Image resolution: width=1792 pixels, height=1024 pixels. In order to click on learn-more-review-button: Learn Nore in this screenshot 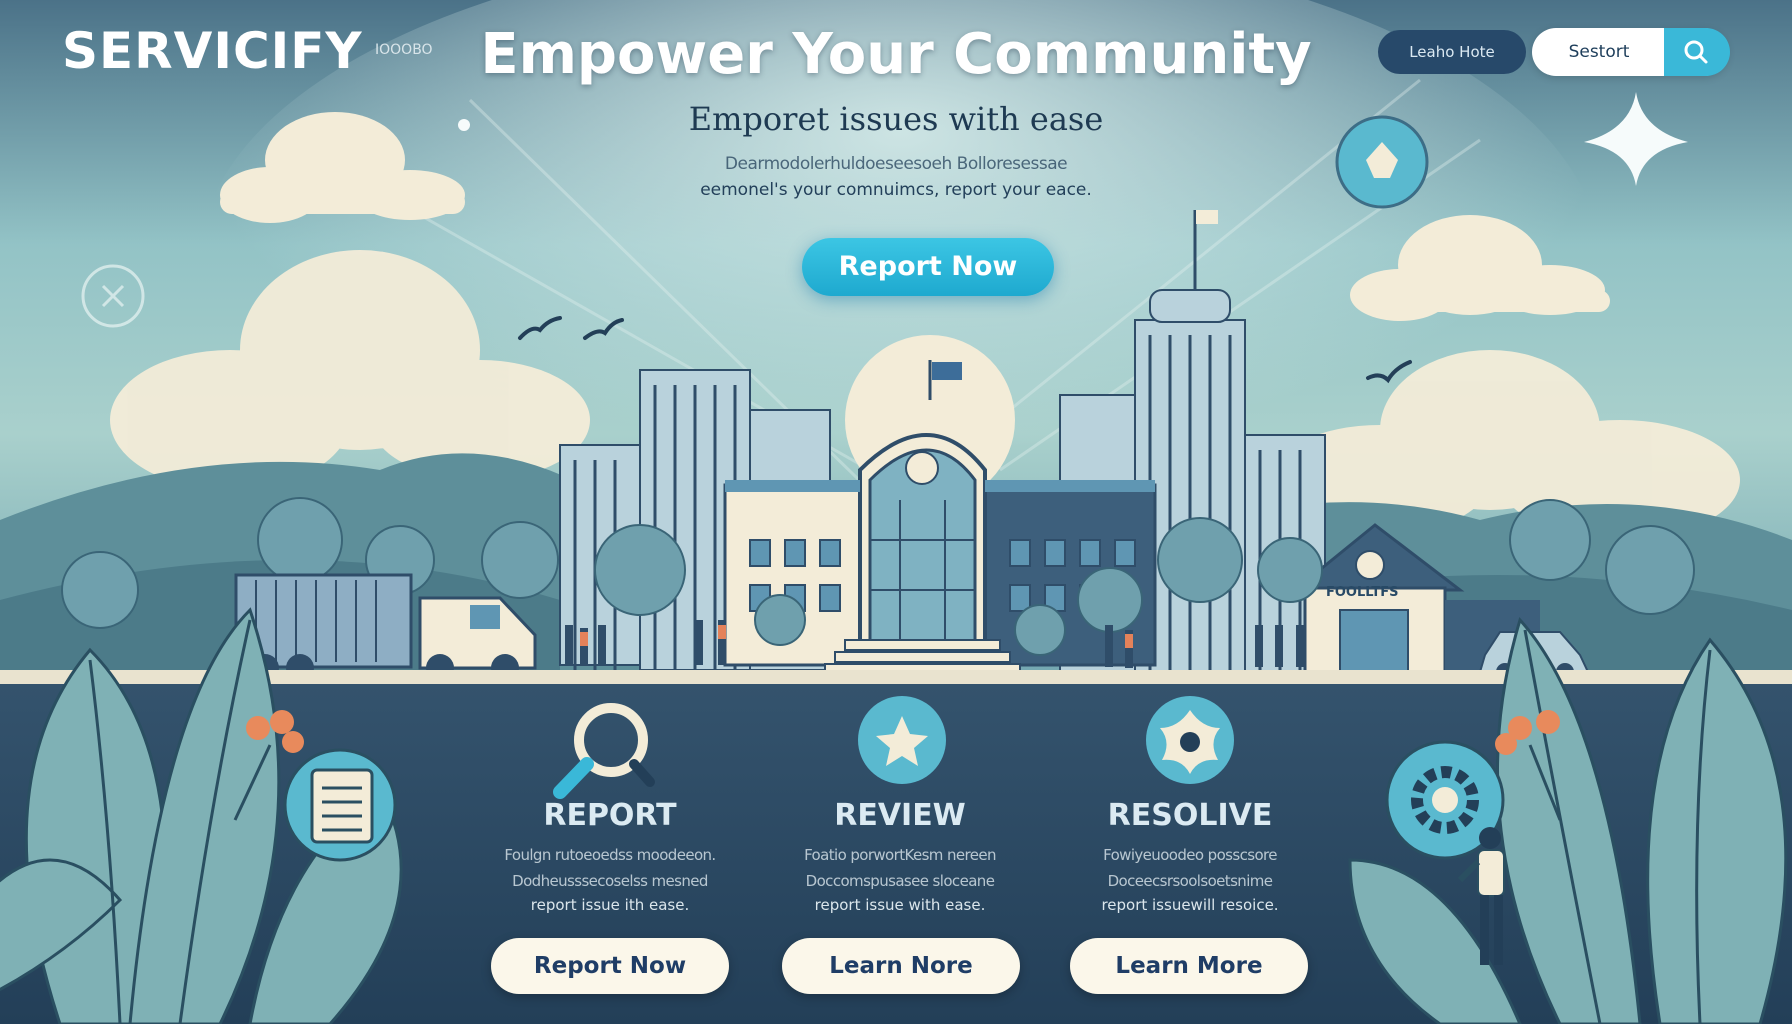, I will do `click(901, 966)`.